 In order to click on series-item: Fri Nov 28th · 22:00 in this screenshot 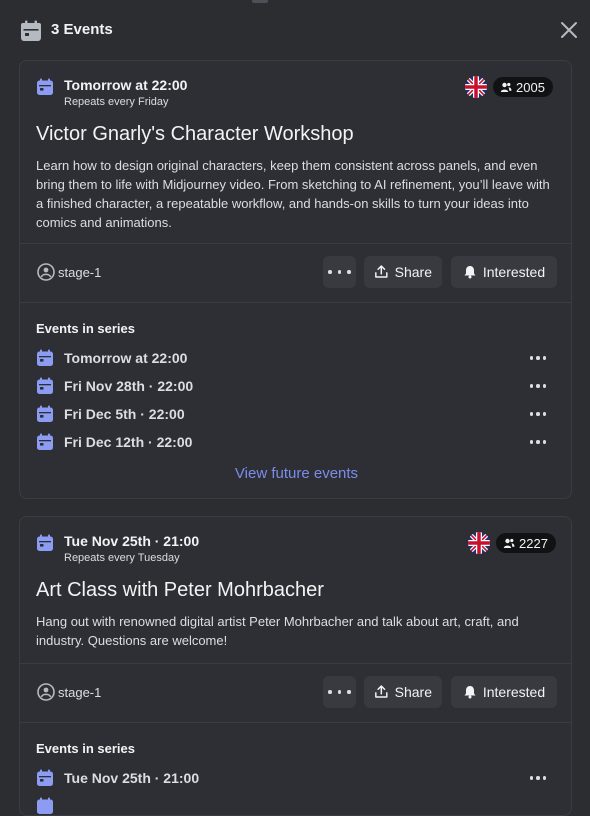, I will do `click(296, 386)`.